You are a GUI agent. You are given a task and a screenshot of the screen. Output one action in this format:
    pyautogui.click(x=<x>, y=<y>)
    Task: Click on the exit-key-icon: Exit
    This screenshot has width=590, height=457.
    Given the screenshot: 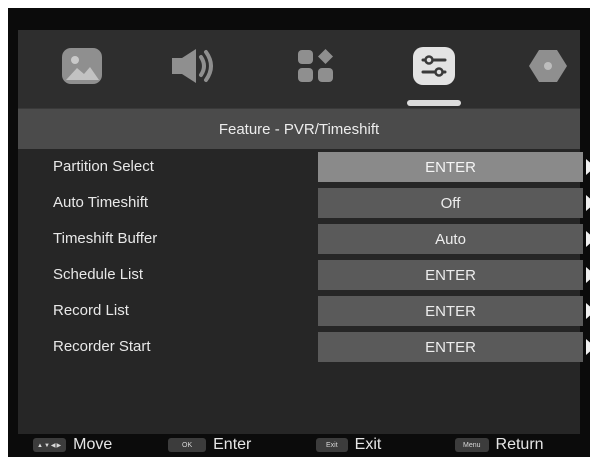 What is the action you would take?
    pyautogui.click(x=332, y=445)
    